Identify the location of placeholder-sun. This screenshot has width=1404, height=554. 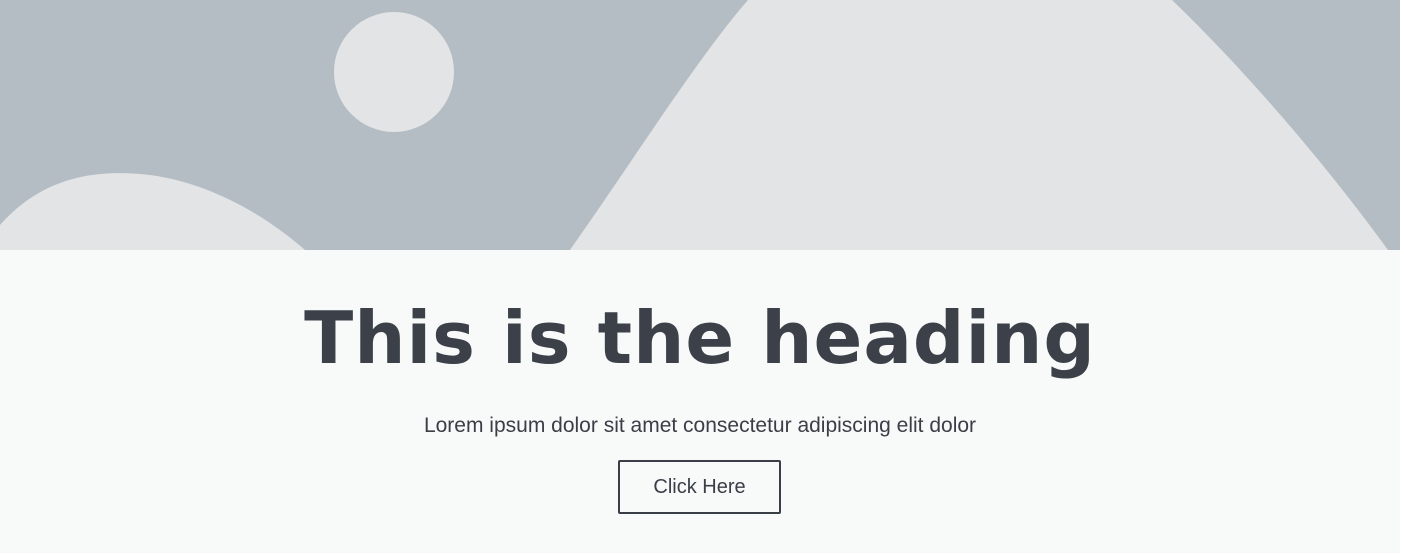
(394, 72).